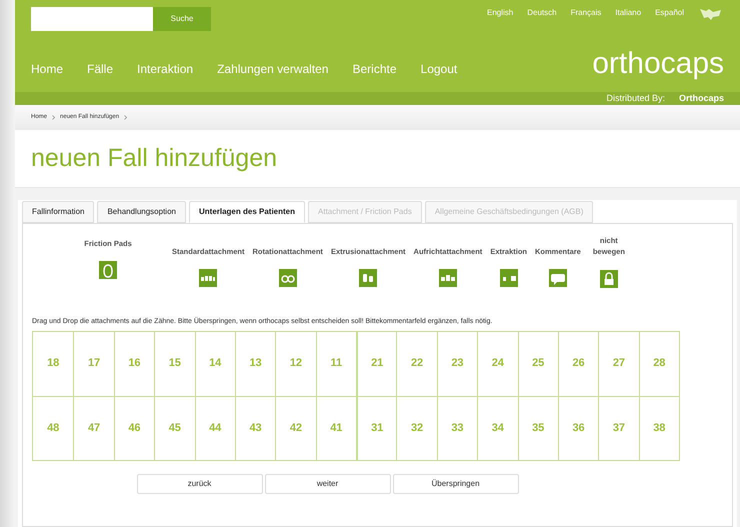 This screenshot has height=527, width=740. I want to click on standard-tool-icon, so click(208, 278).